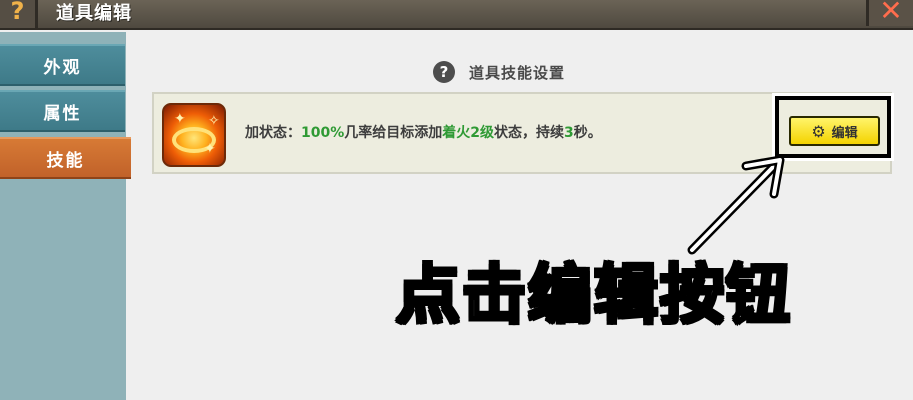  What do you see at coordinates (844, 133) in the screenshot?
I see `edit-button-label: 编辑` at bounding box center [844, 133].